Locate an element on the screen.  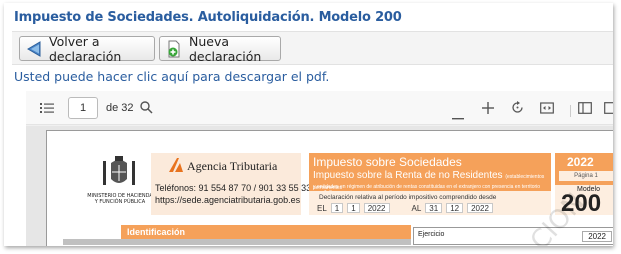
button-bar: Volver a declaración Nueva declaración is located at coordinates (312, 48).